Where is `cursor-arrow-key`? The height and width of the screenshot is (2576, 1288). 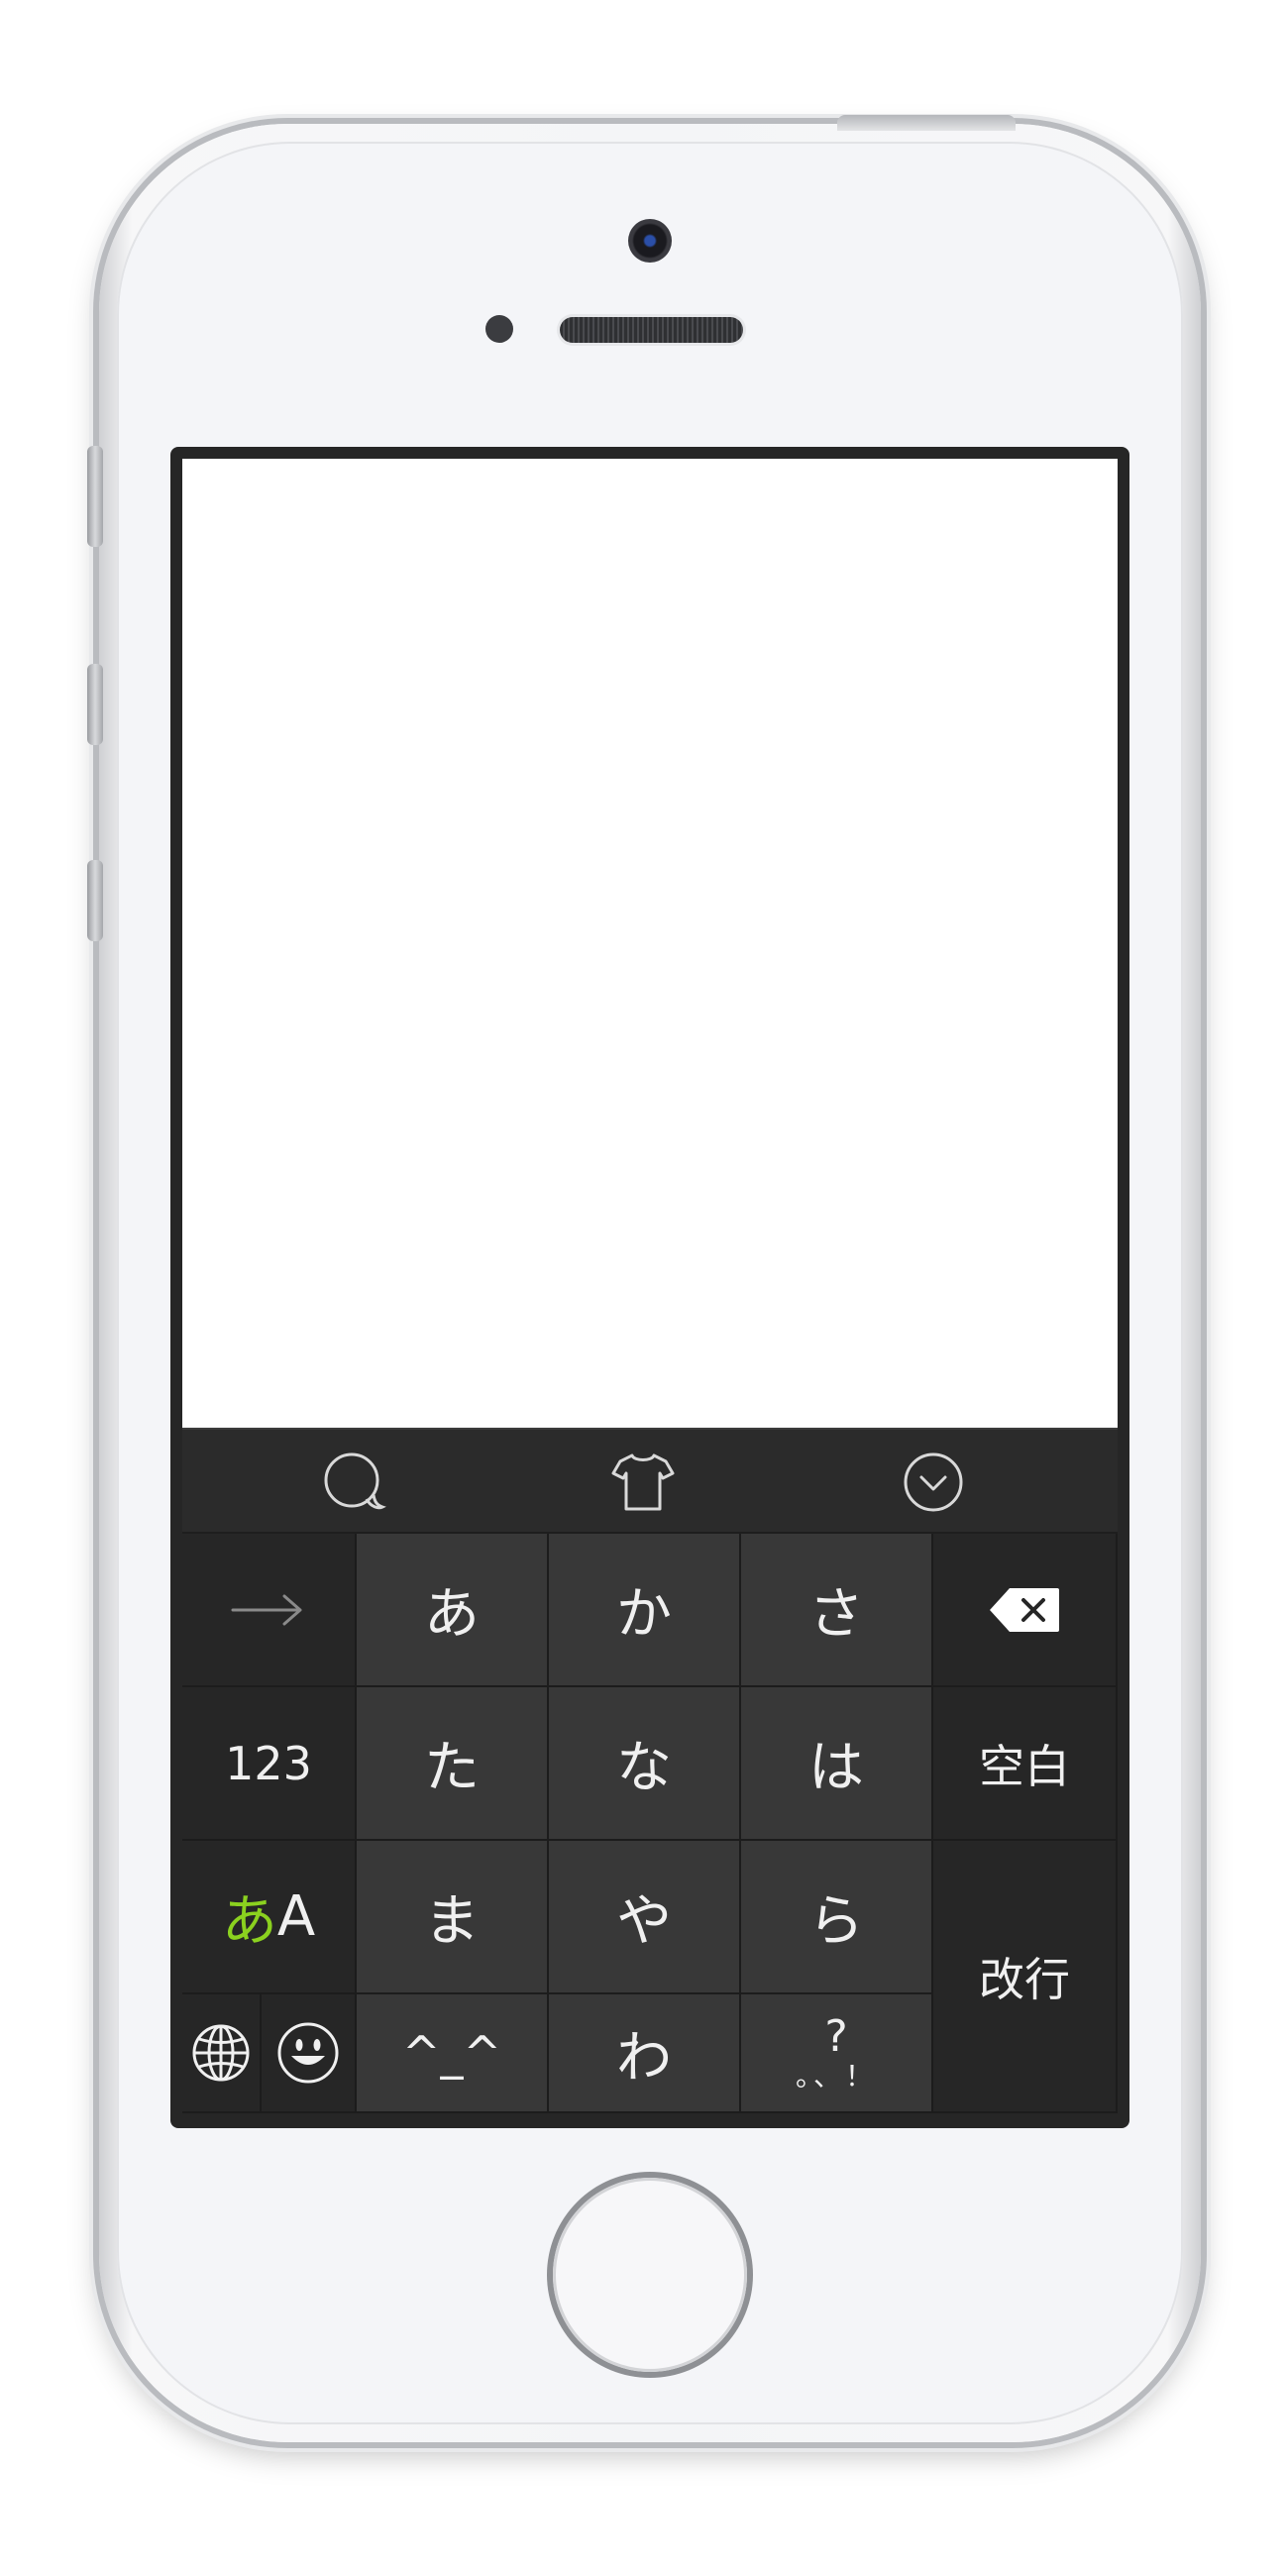 cursor-arrow-key is located at coordinates (270, 1610).